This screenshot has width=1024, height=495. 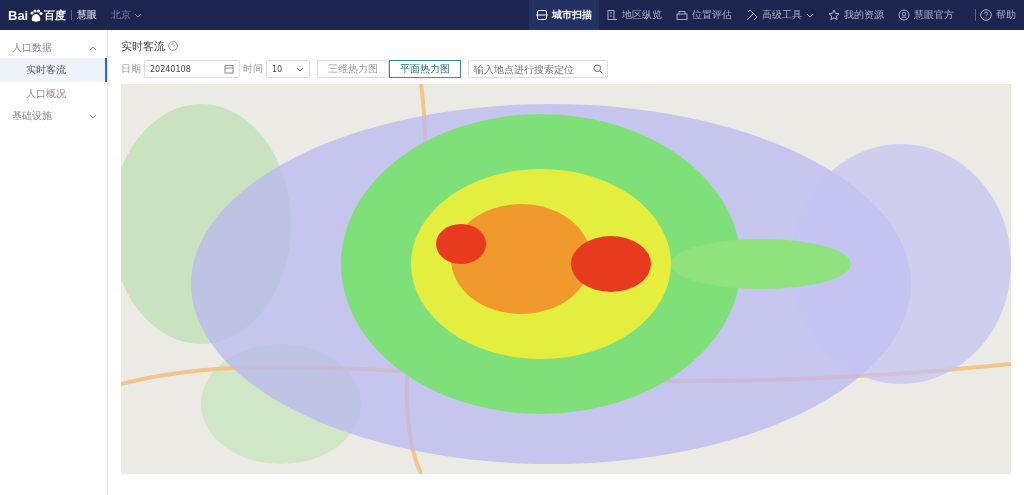 What do you see at coordinates (53, 94) in the screenshot?
I see `sidebar-item: 人口概况` at bounding box center [53, 94].